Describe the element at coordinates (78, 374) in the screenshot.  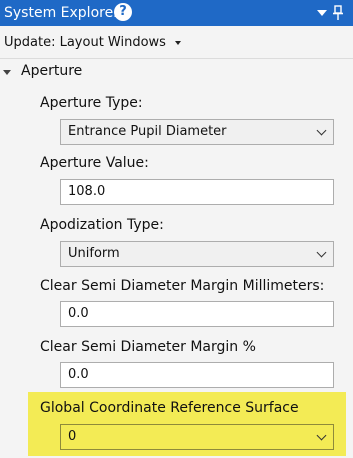
I see `clear-semi-pct-text: 0.0` at that location.